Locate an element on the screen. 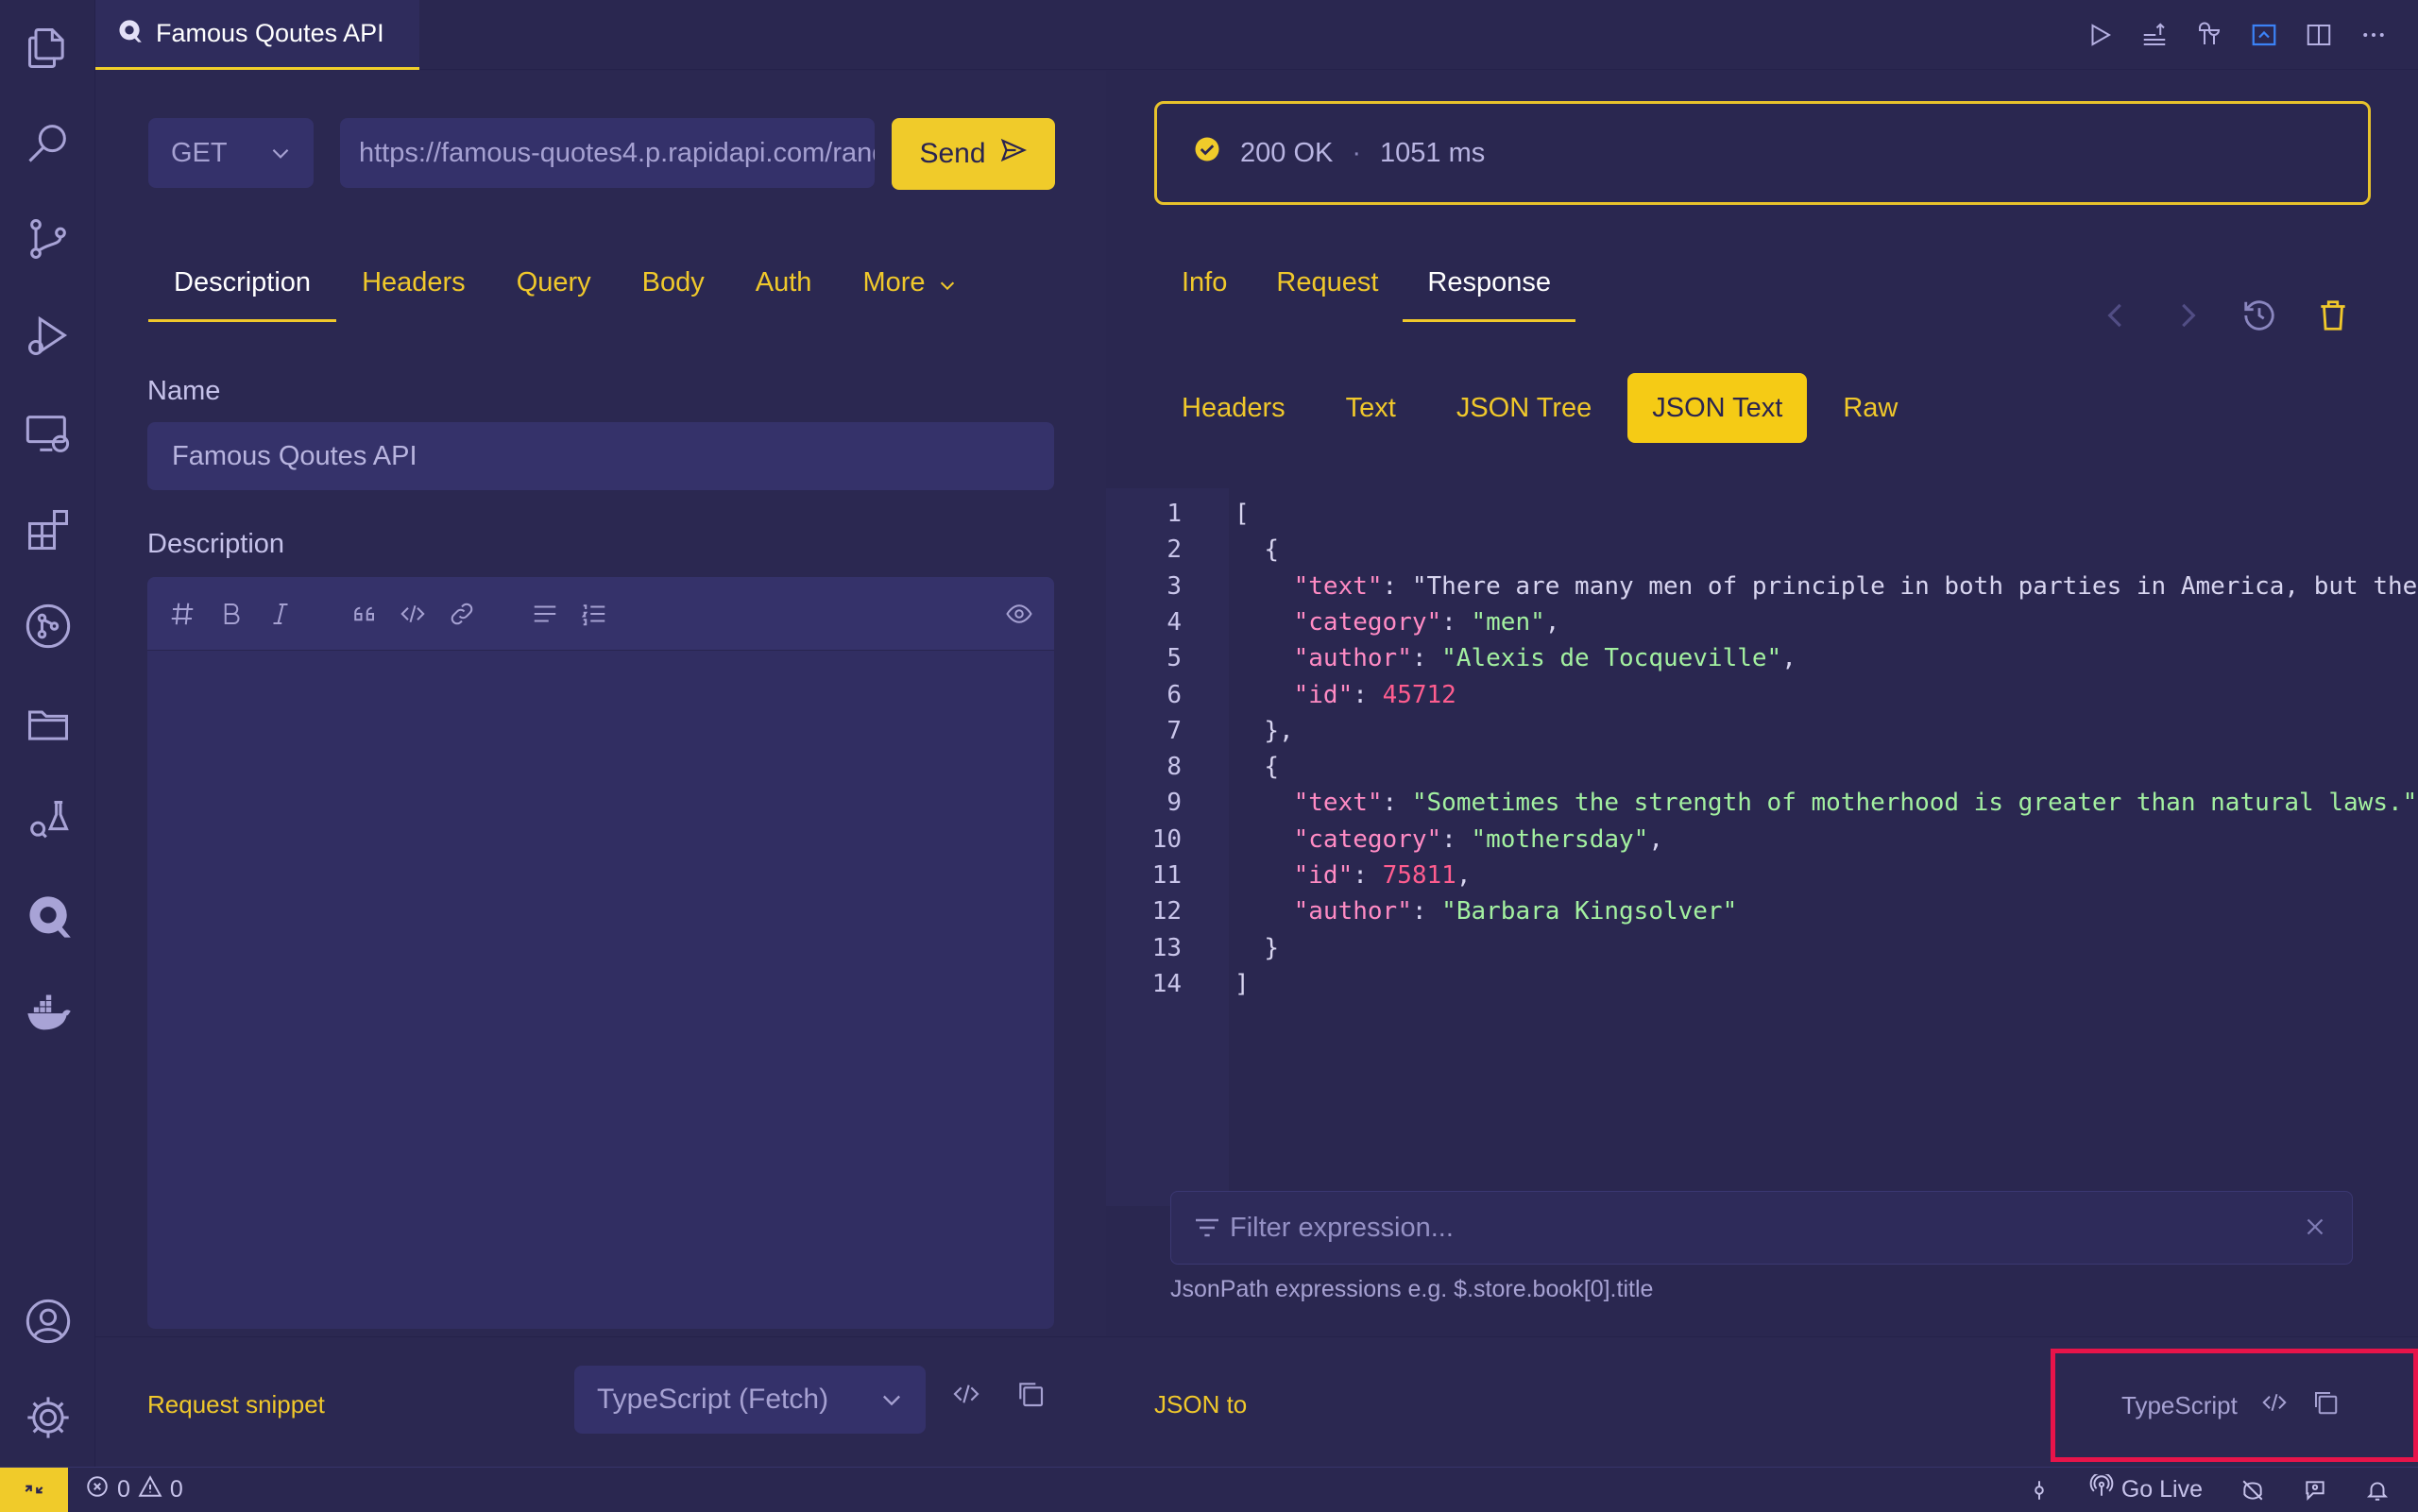 The image size is (2418, 1512). tab-body: Body is located at coordinates (673, 291).